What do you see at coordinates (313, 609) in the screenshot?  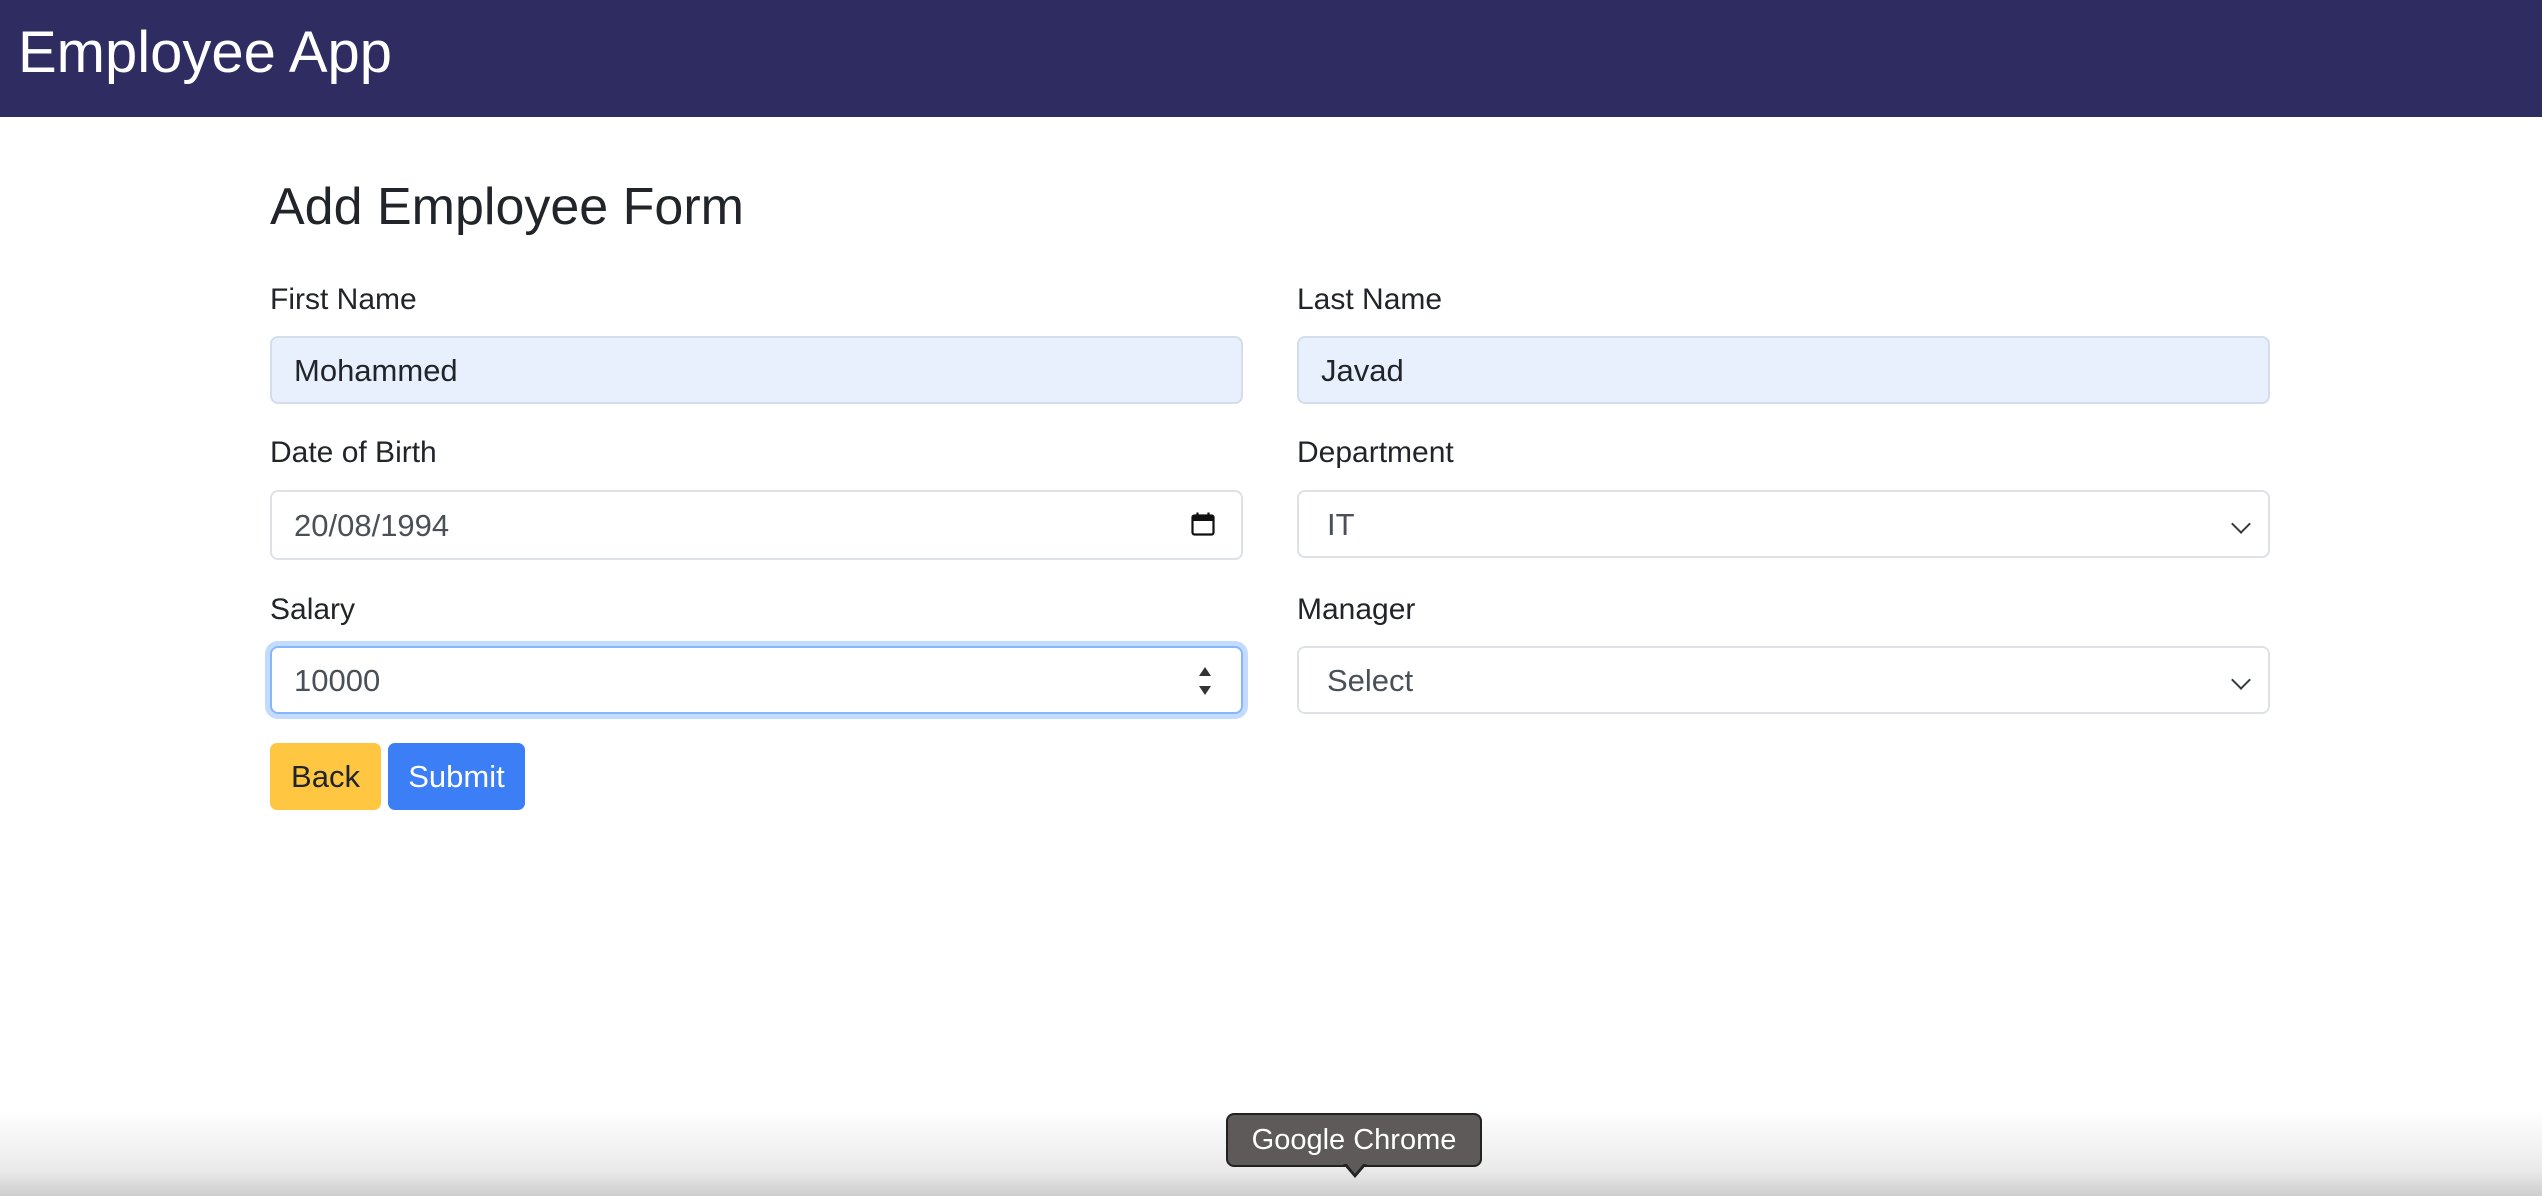 I see `salary-label: Salary` at bounding box center [313, 609].